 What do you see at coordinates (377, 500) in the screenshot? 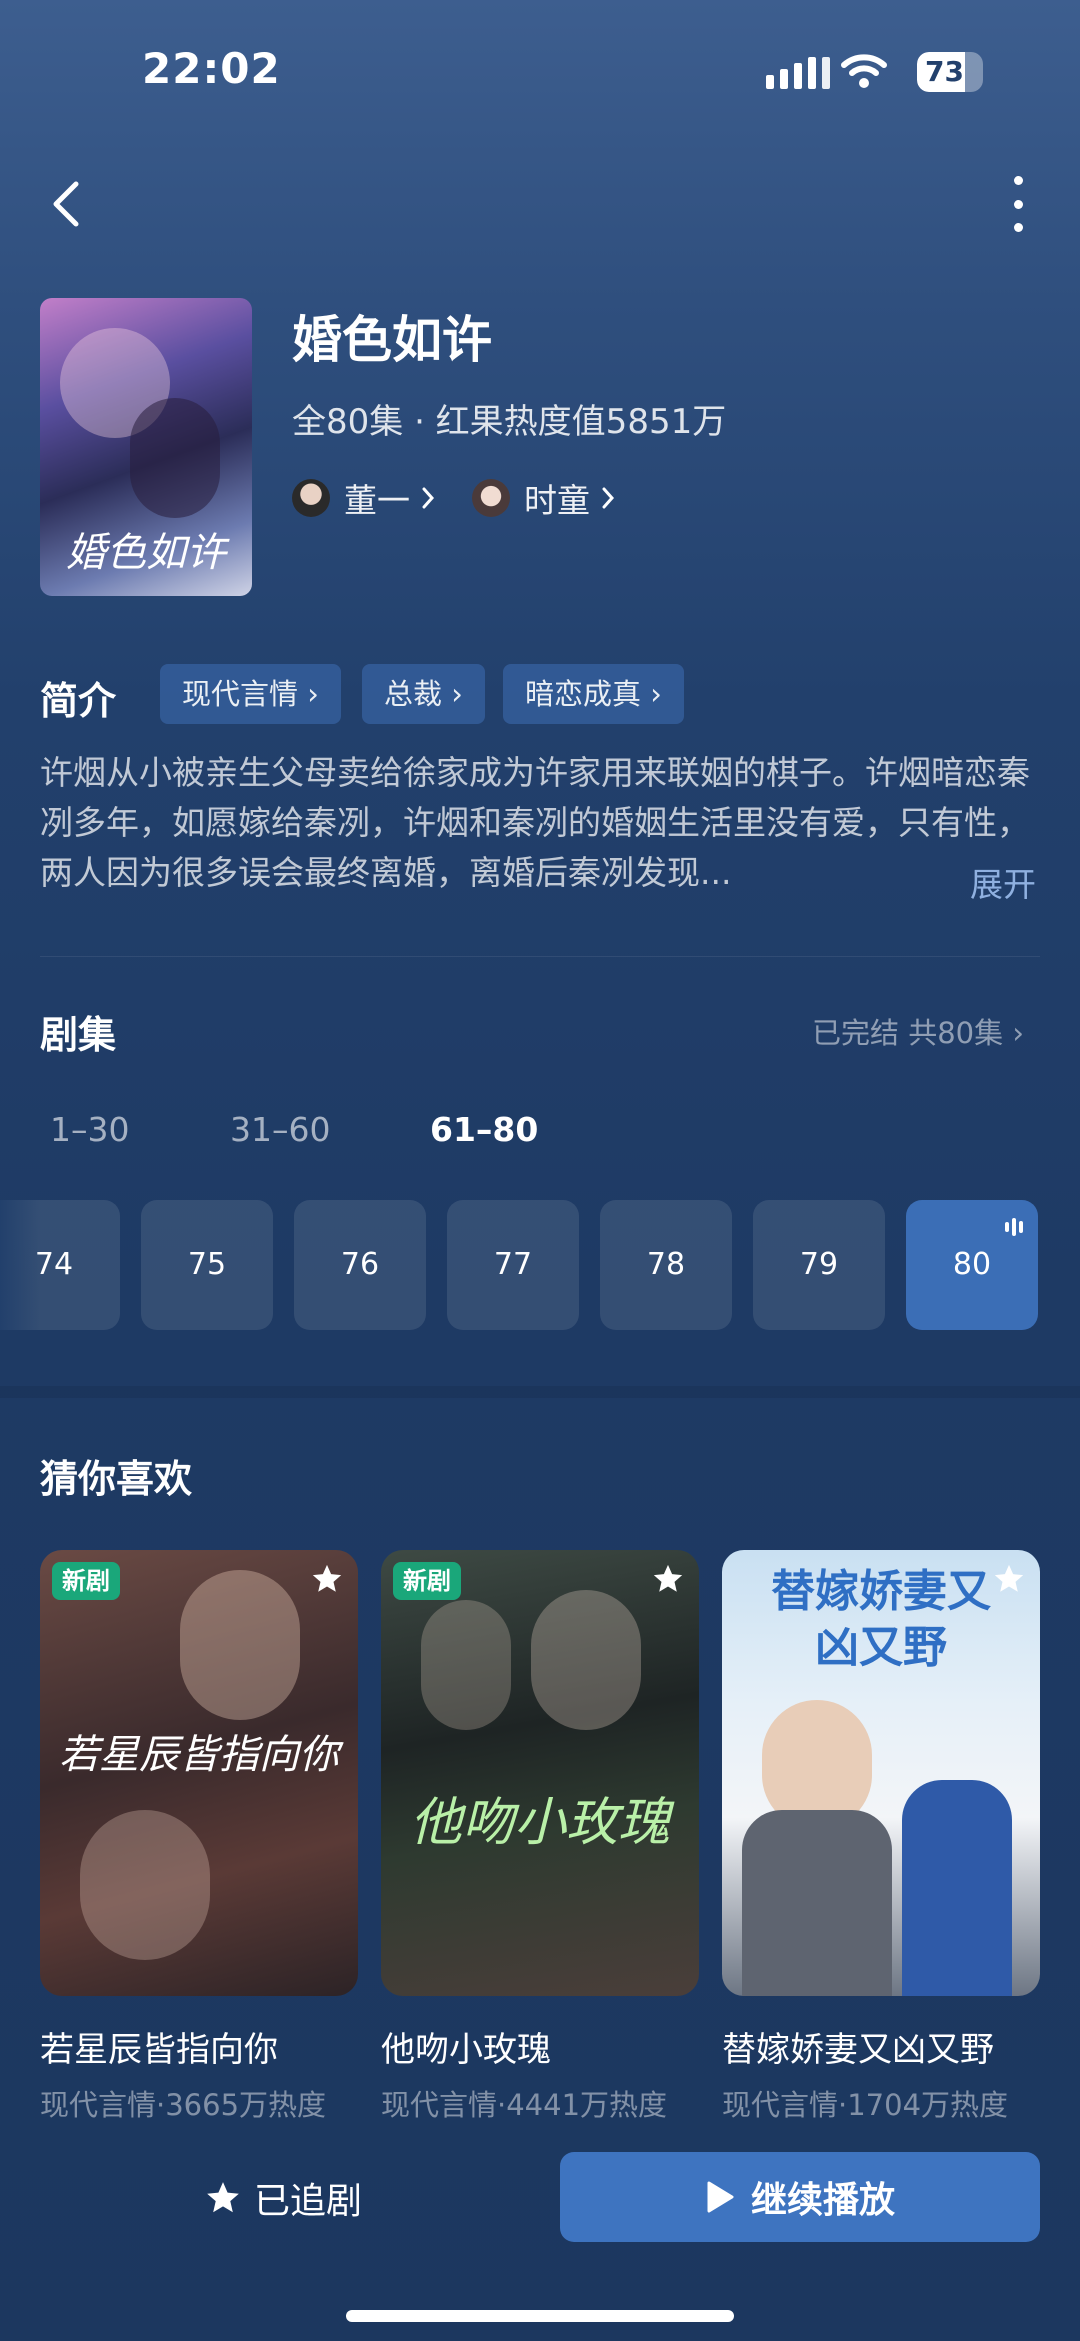
I see `actor-name: 董一` at bounding box center [377, 500].